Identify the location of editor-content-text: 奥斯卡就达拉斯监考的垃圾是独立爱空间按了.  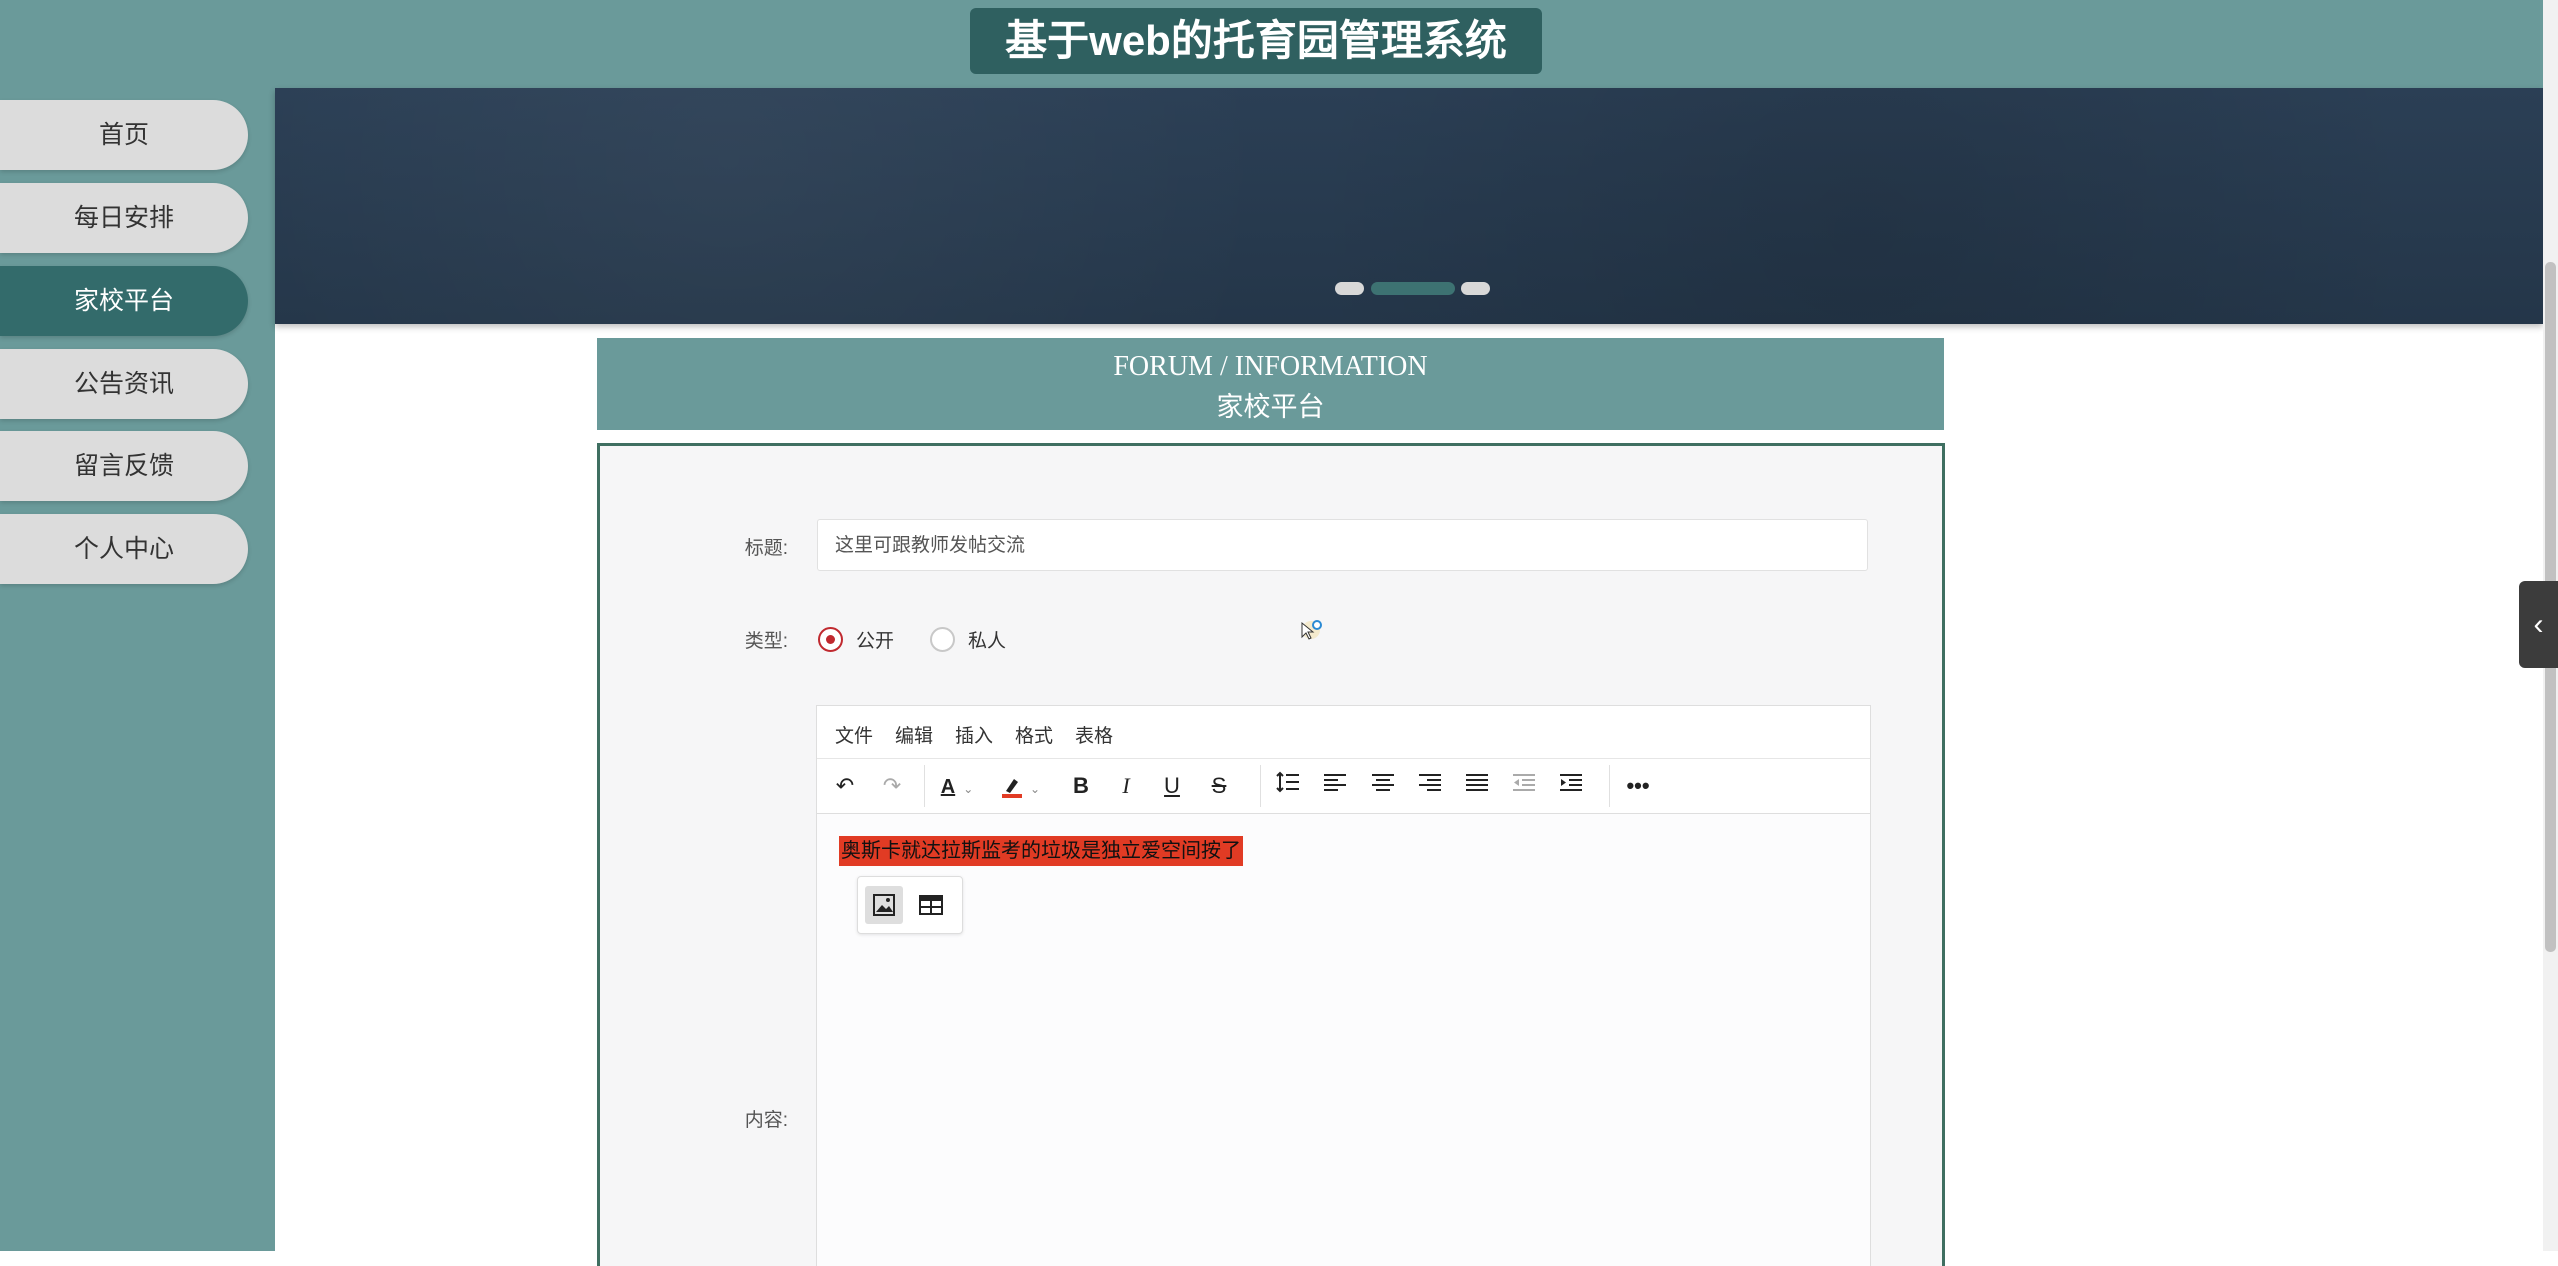
(1041, 851).